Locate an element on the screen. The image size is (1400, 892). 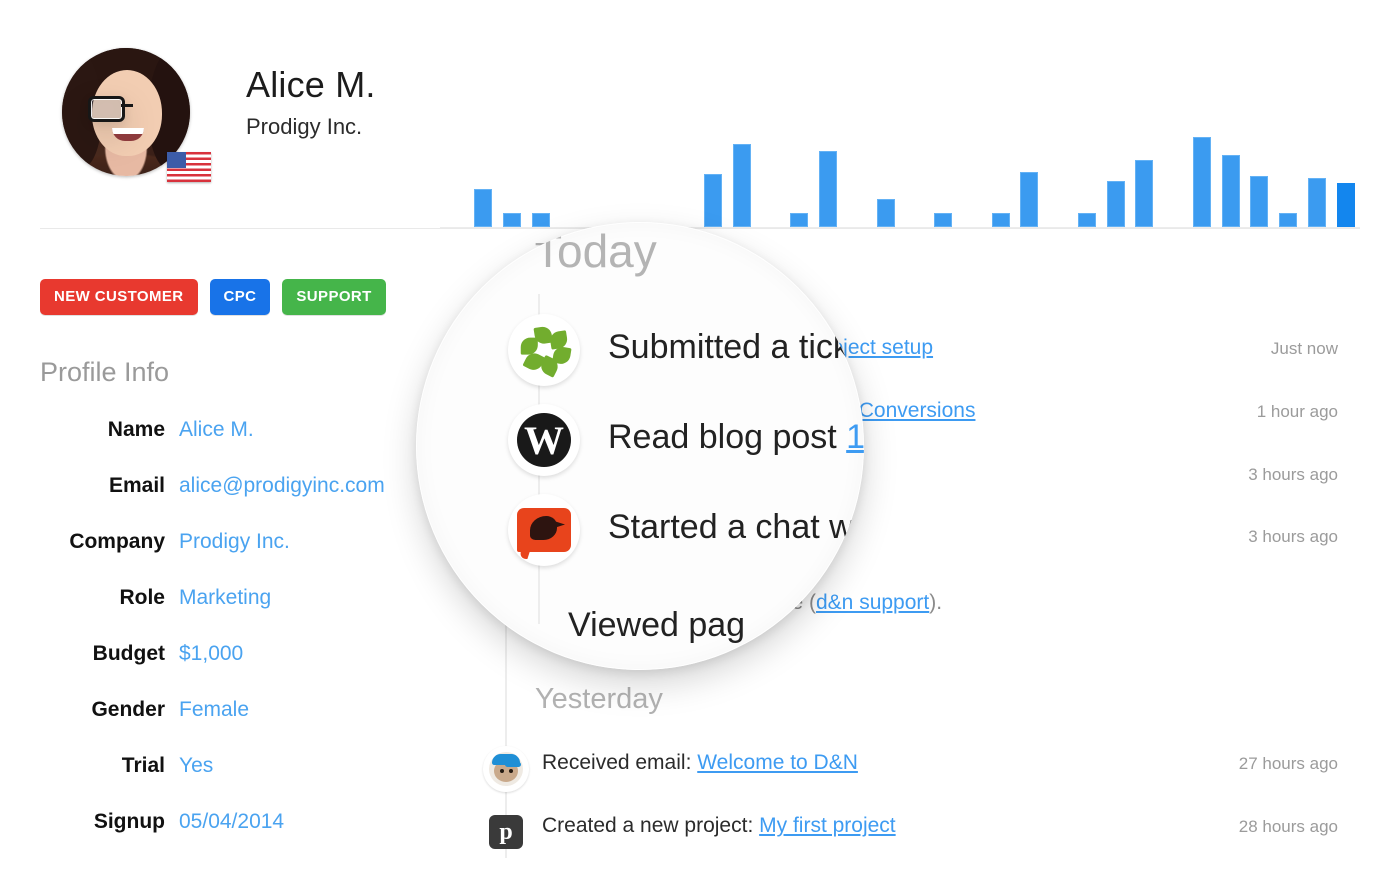
profile-field-value: Female is located at coordinates (214, 710).